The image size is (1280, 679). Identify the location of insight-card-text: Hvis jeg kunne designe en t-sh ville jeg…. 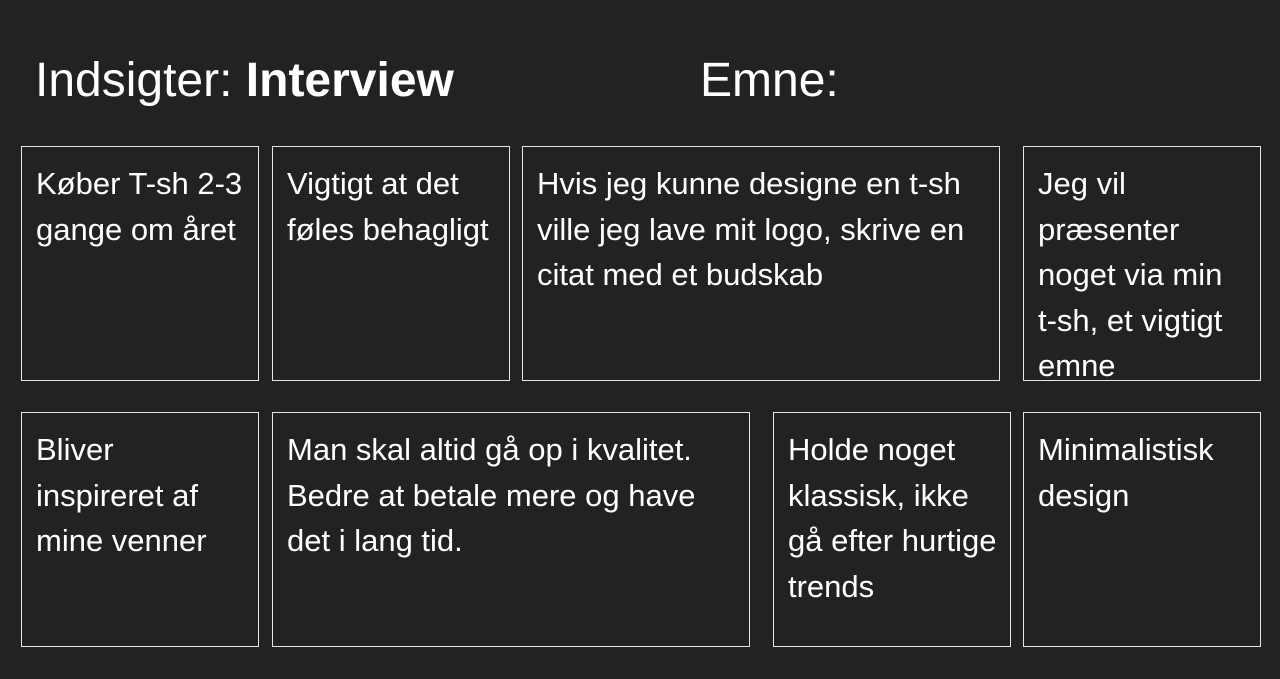
(751, 229).